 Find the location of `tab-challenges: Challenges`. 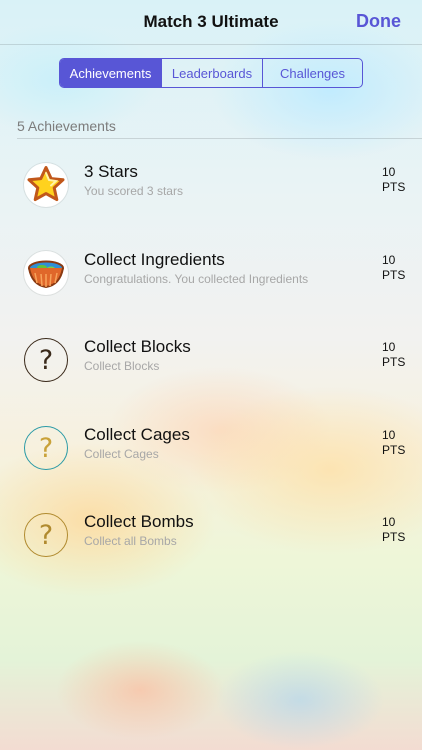

tab-challenges: Challenges is located at coordinates (312, 73).